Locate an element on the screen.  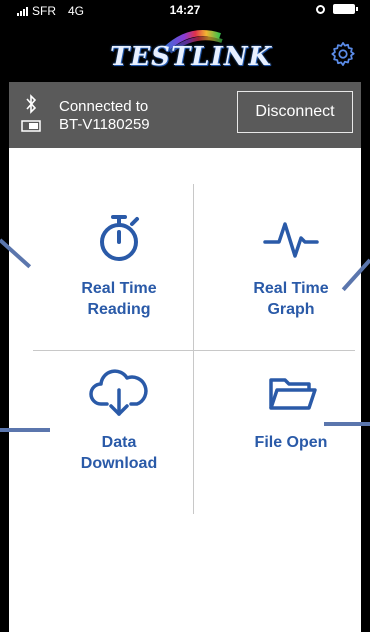
file-open-line1: File Open is located at coordinates (291, 442).